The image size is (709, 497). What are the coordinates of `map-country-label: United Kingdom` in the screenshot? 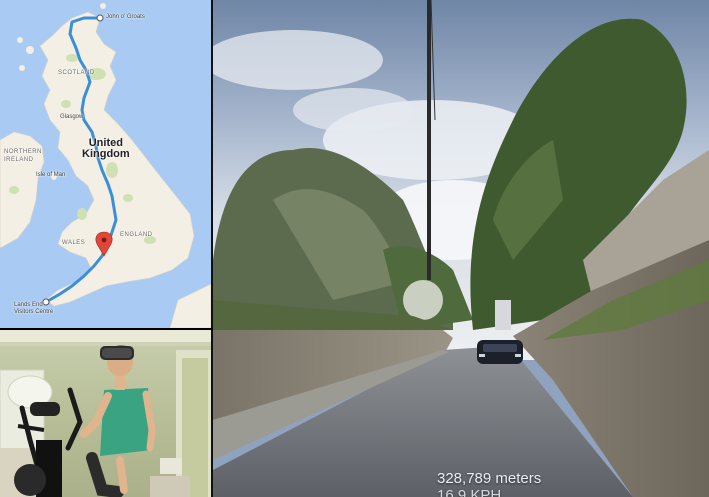 It's located at (106, 149).